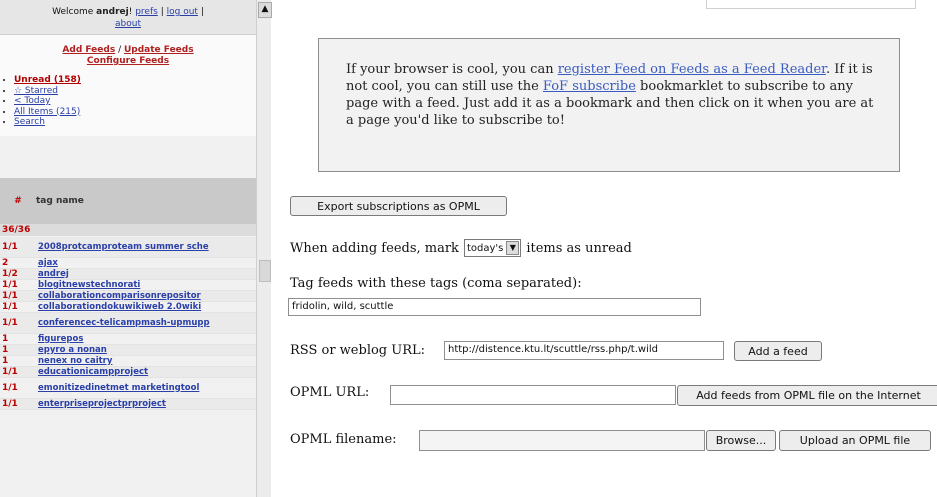 The height and width of the screenshot is (497, 937). Describe the element at coordinates (265, 271) in the screenshot. I see `scrollbar-thumb` at that location.